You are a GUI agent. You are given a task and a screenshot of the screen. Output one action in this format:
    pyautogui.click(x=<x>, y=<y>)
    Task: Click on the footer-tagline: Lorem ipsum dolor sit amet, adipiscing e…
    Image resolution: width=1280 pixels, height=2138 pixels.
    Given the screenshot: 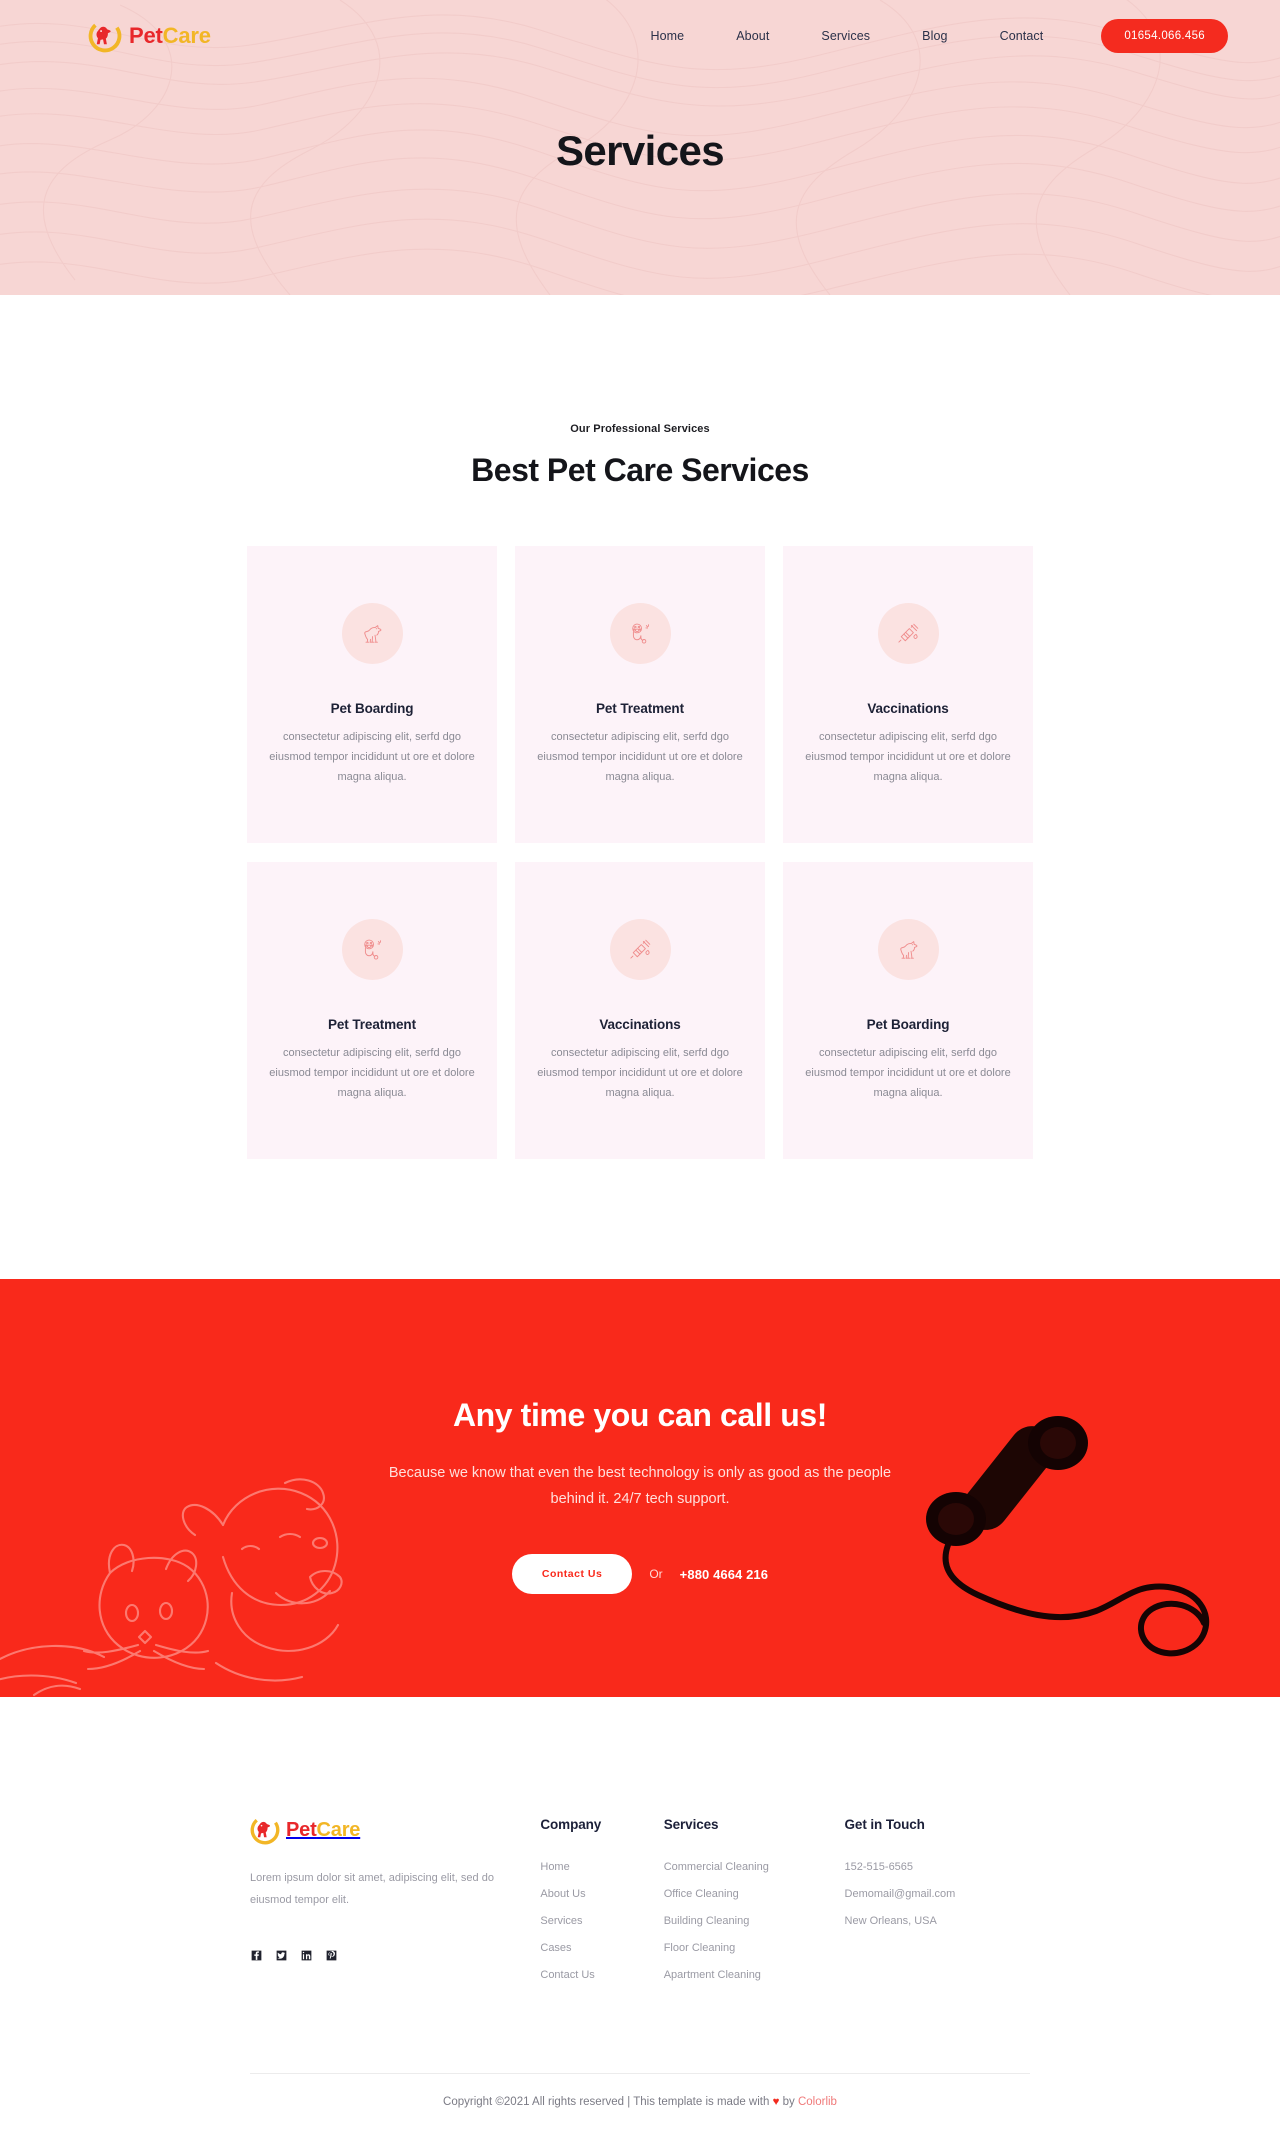 What is the action you would take?
    pyautogui.click(x=372, y=1889)
    